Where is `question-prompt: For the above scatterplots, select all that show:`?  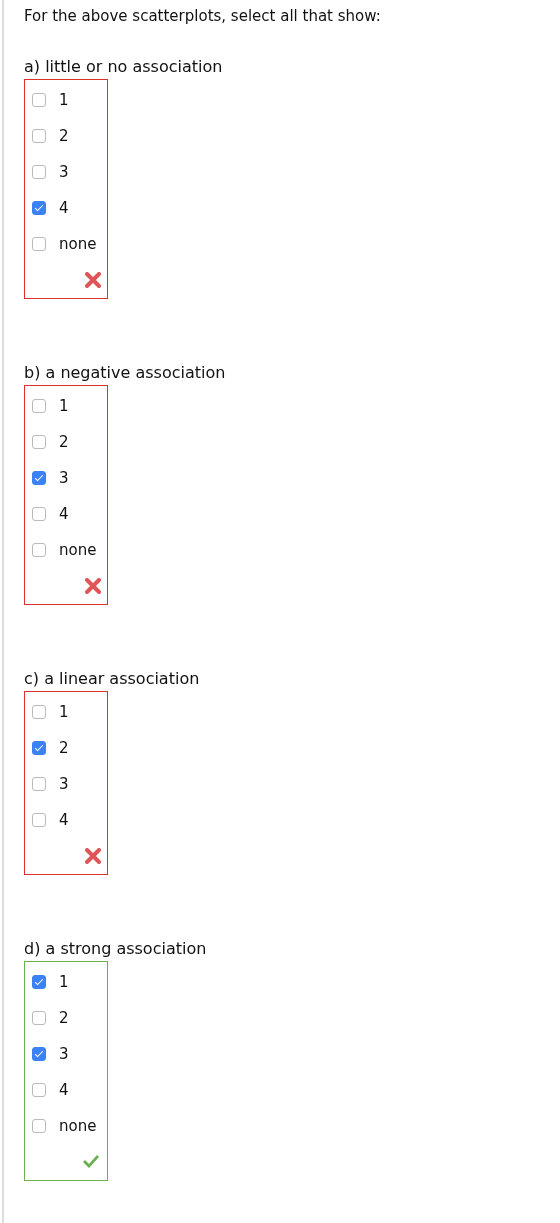 question-prompt: For the above scatterplots, select all that show: is located at coordinates (203, 16).